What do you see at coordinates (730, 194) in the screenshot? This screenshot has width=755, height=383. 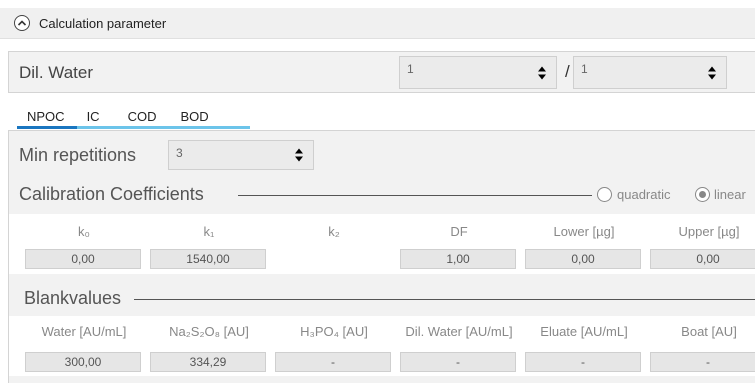 I see `radio-linear-label: linear` at bounding box center [730, 194].